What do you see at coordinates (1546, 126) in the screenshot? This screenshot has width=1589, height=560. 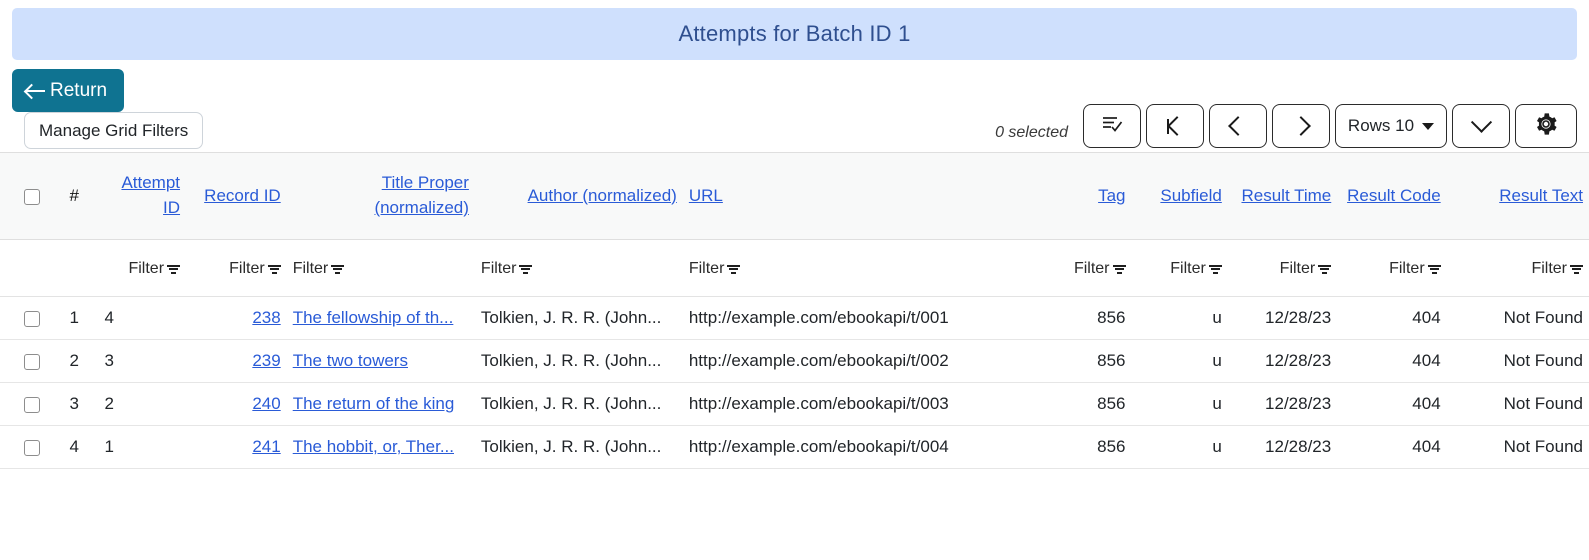 I see `settings-button` at bounding box center [1546, 126].